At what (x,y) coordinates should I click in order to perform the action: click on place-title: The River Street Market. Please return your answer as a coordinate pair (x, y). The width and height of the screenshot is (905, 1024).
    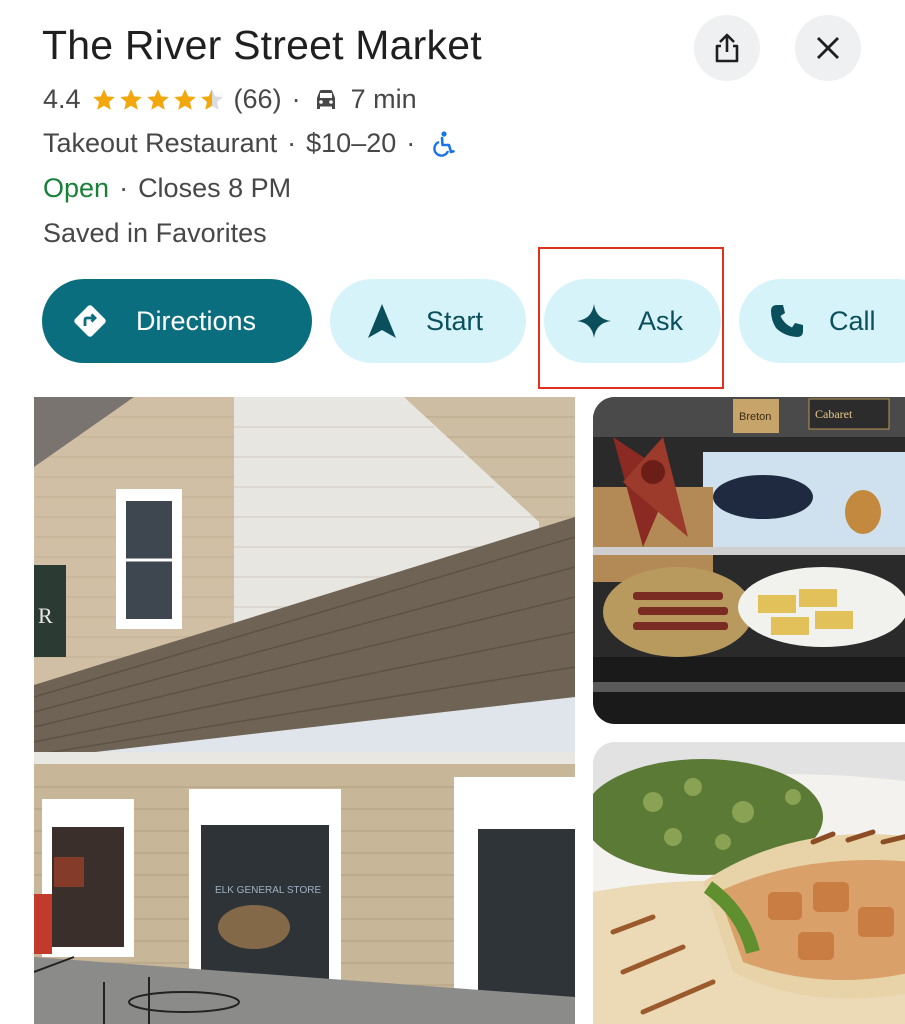
    Looking at the image, I should click on (262, 45).